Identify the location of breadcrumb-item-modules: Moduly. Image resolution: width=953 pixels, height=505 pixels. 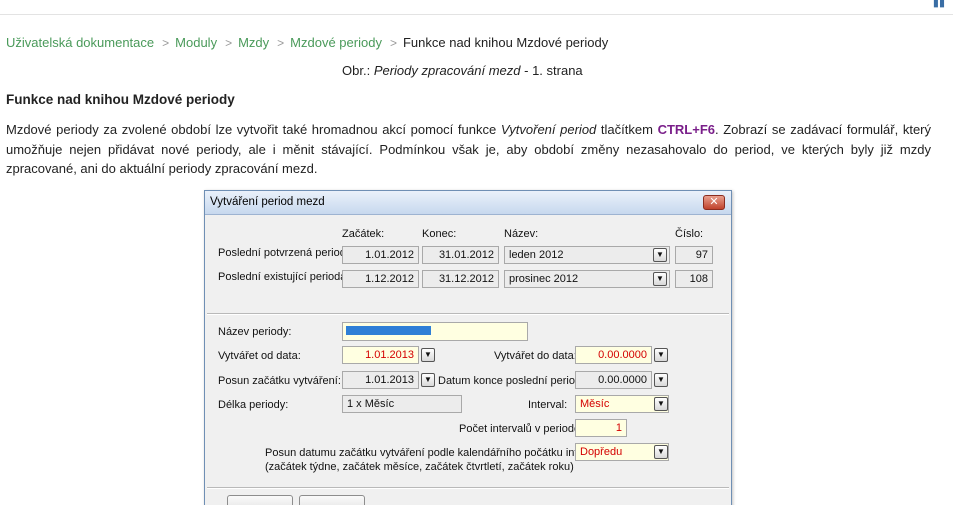
(196, 42).